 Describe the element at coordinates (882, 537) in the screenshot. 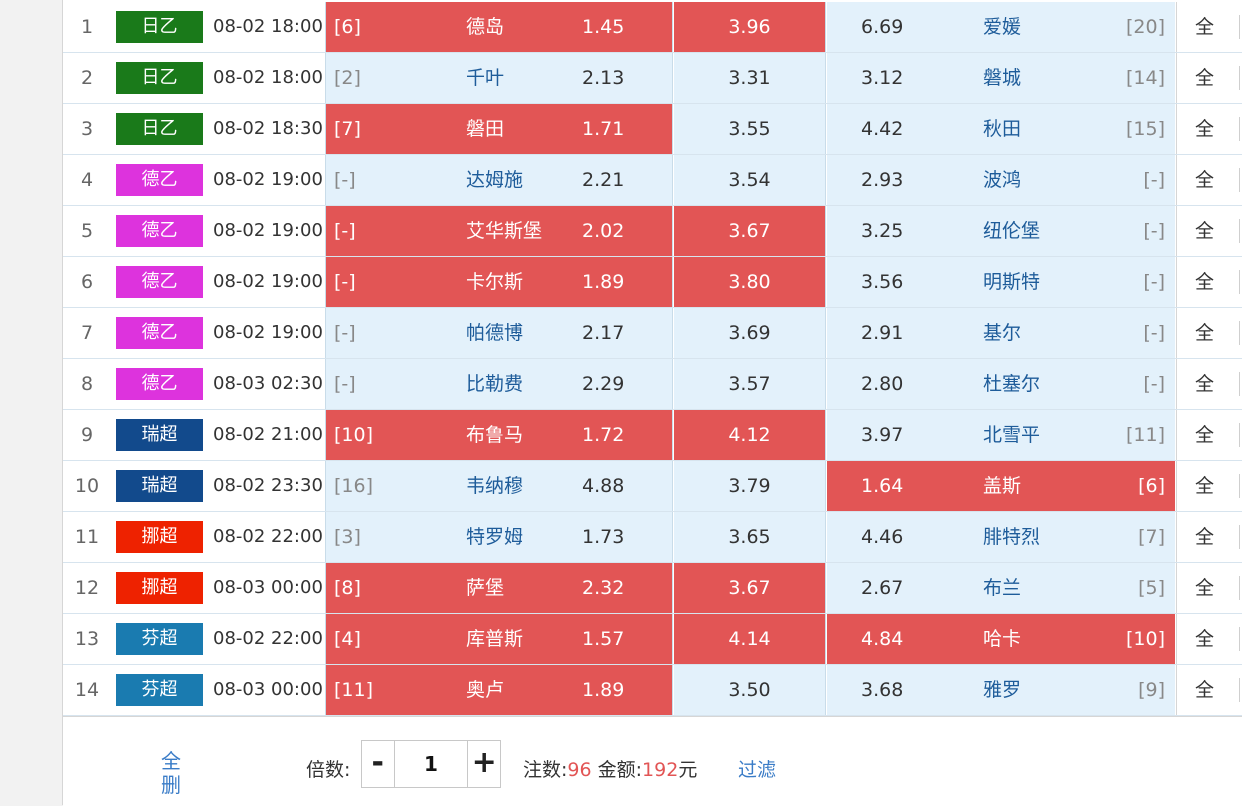

I see `away-odds: 4.46` at that location.